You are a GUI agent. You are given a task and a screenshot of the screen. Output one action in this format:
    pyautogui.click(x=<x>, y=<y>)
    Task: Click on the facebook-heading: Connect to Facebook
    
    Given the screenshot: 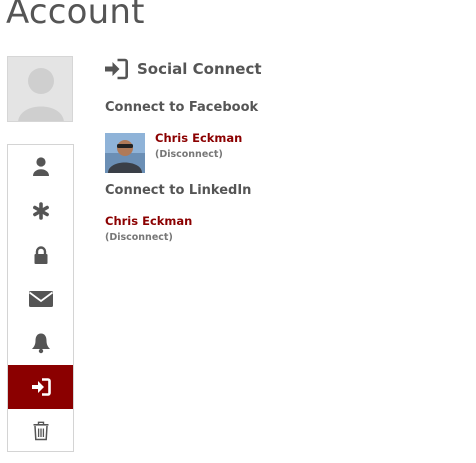 What is the action you would take?
    pyautogui.click(x=182, y=107)
    